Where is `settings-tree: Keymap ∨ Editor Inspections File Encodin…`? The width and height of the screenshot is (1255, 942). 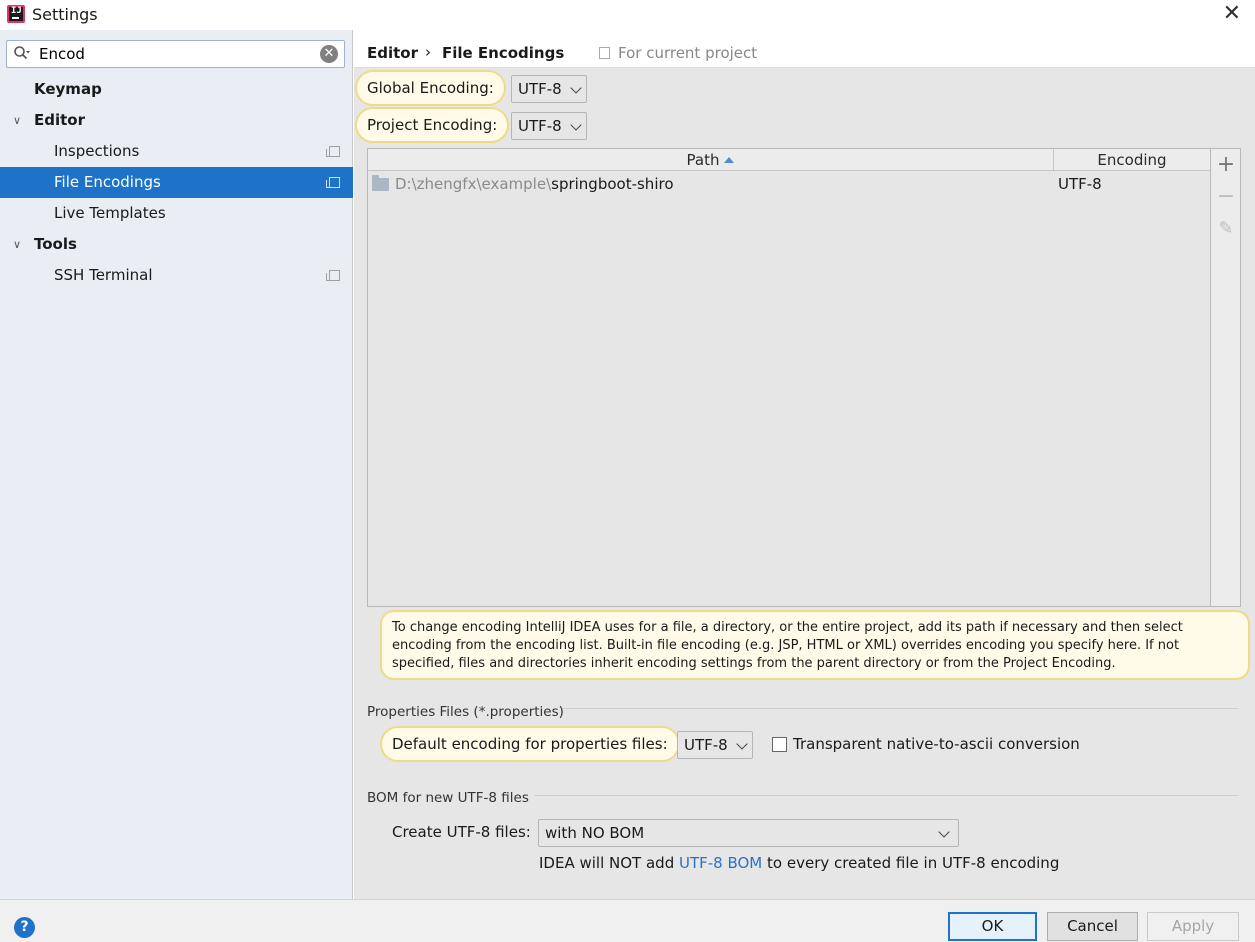
settings-tree: Keymap ∨ Editor Inspections File Encodin… is located at coordinates (176, 182).